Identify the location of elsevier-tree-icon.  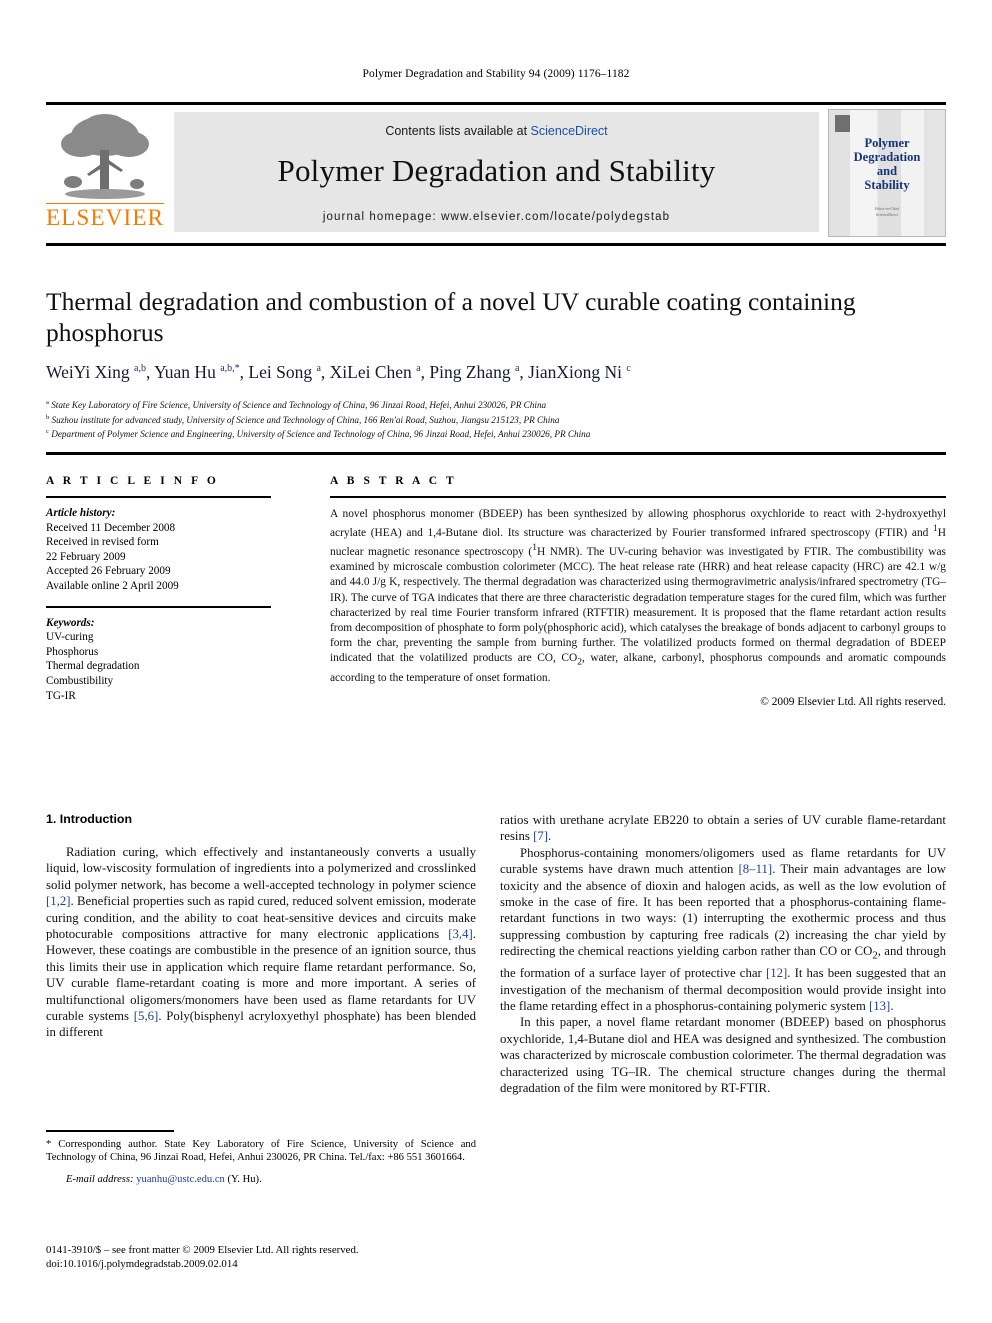
(105, 156).